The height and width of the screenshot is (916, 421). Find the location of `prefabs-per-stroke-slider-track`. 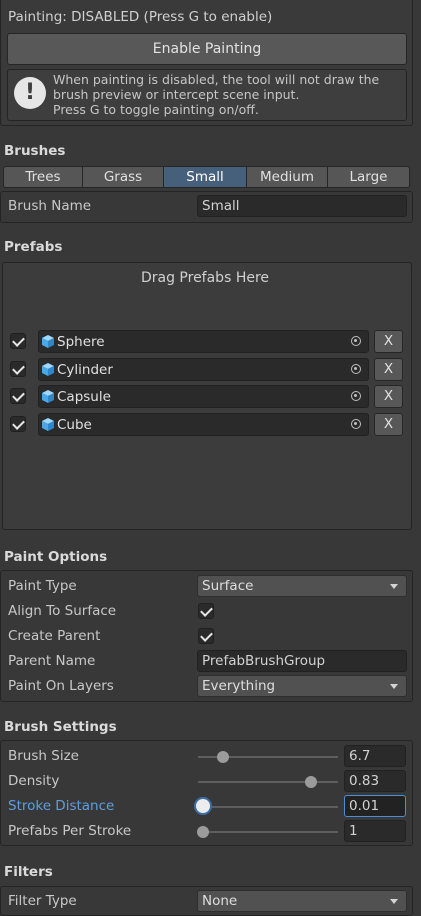

prefabs-per-stroke-slider-track is located at coordinates (268, 832).